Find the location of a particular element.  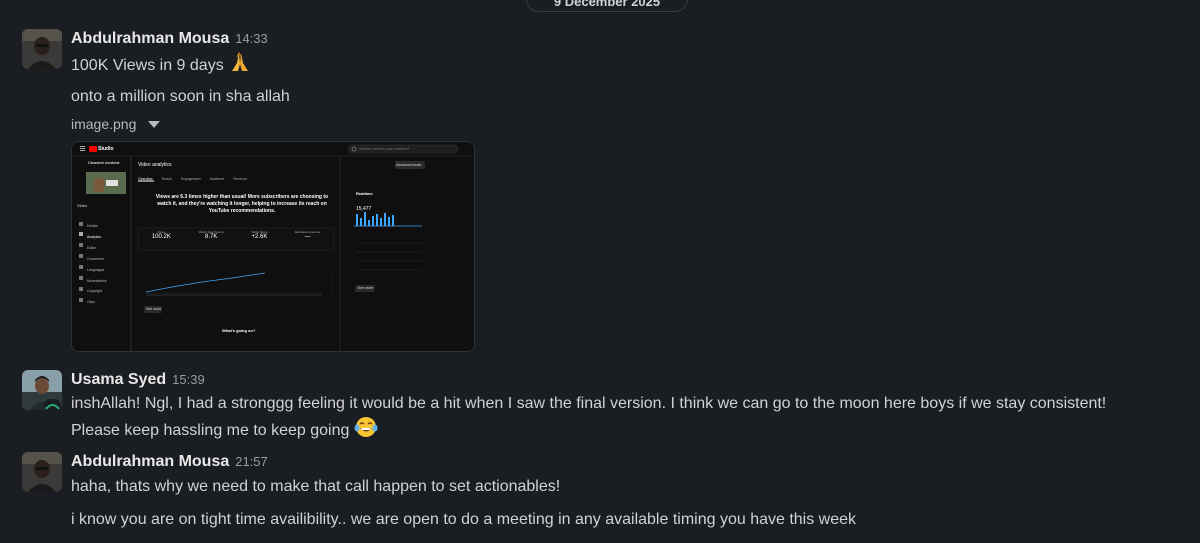

studio-tab: Audience is located at coordinates (217, 179).